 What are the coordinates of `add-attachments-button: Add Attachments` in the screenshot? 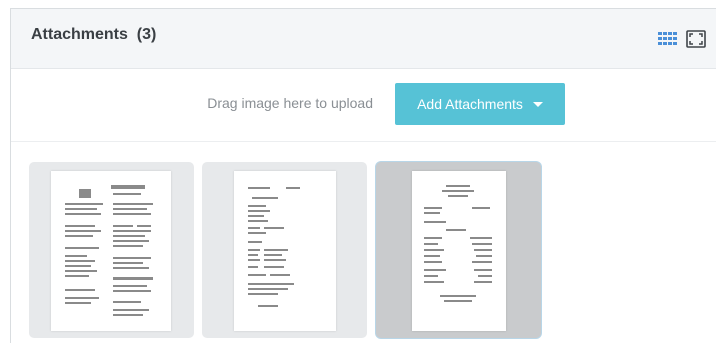 It's located at (480, 104).